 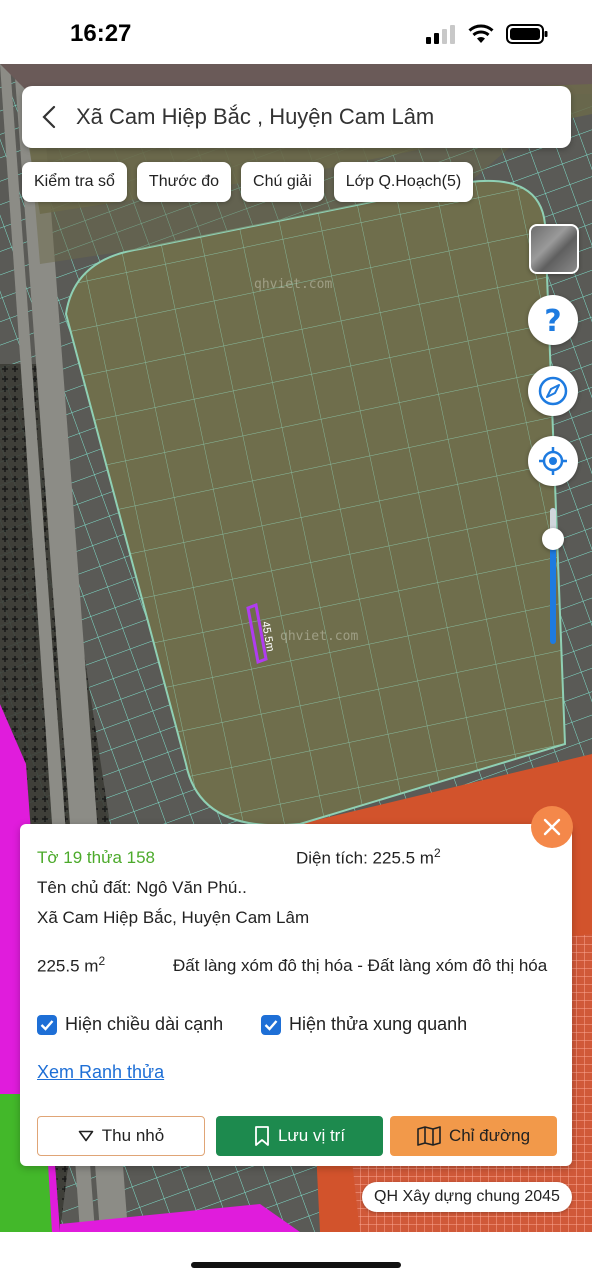 I want to click on shrink-label: Thu nhỏ, so click(x=133, y=1135).